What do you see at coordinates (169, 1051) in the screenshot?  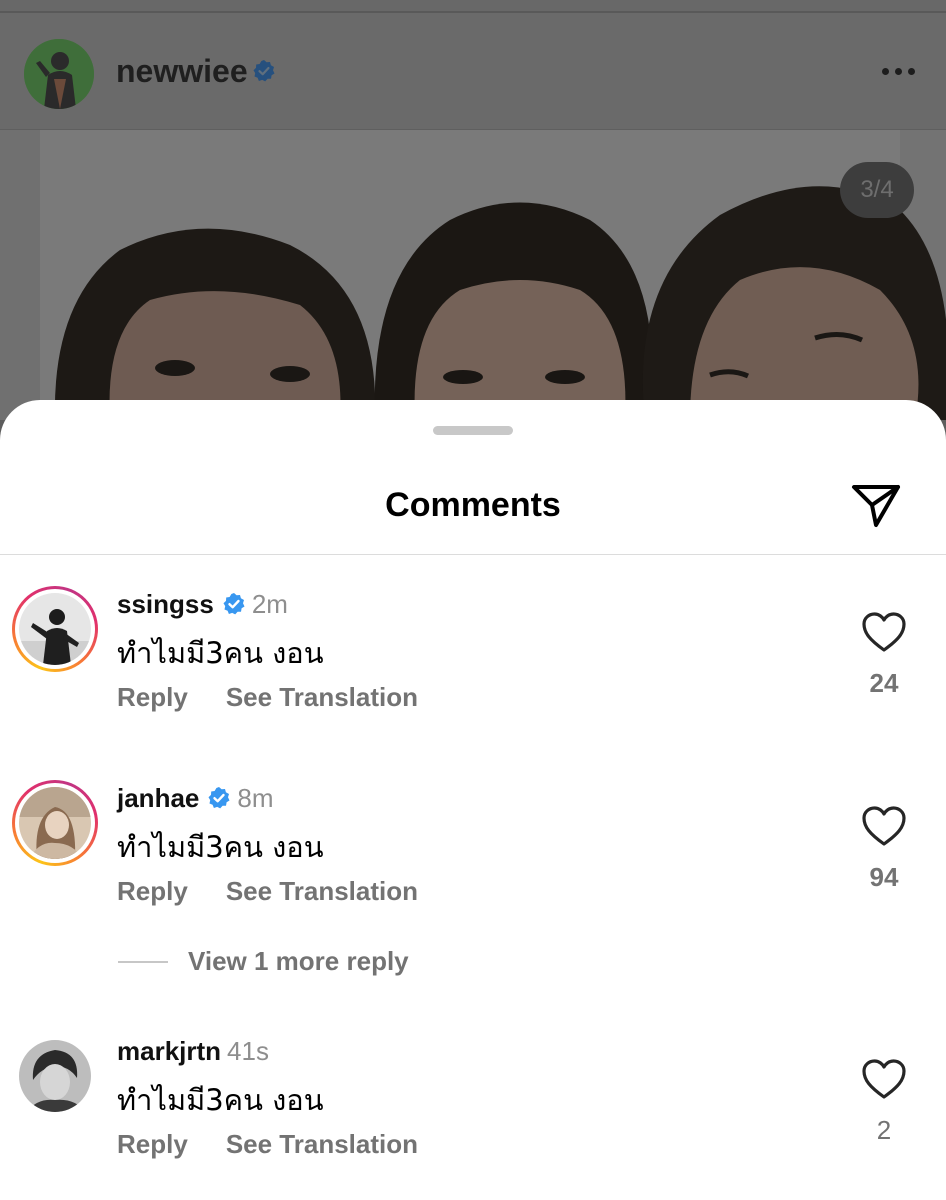 I see `comment-username: markjrtn` at bounding box center [169, 1051].